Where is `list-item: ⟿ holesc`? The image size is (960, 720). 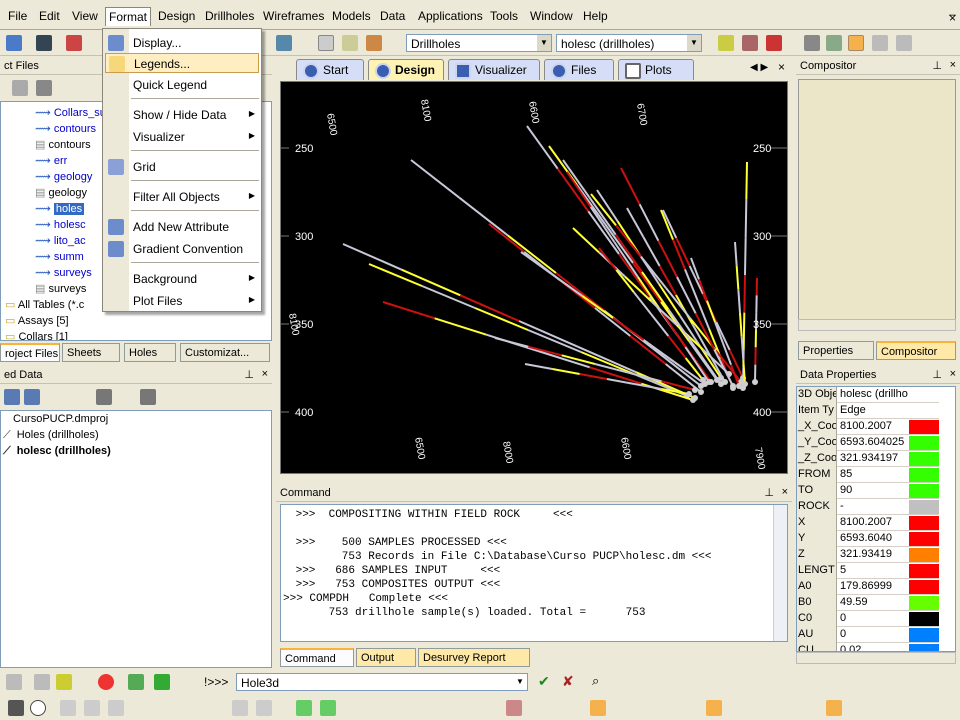
list-item: ⟿ holesc is located at coordinates (60, 226).